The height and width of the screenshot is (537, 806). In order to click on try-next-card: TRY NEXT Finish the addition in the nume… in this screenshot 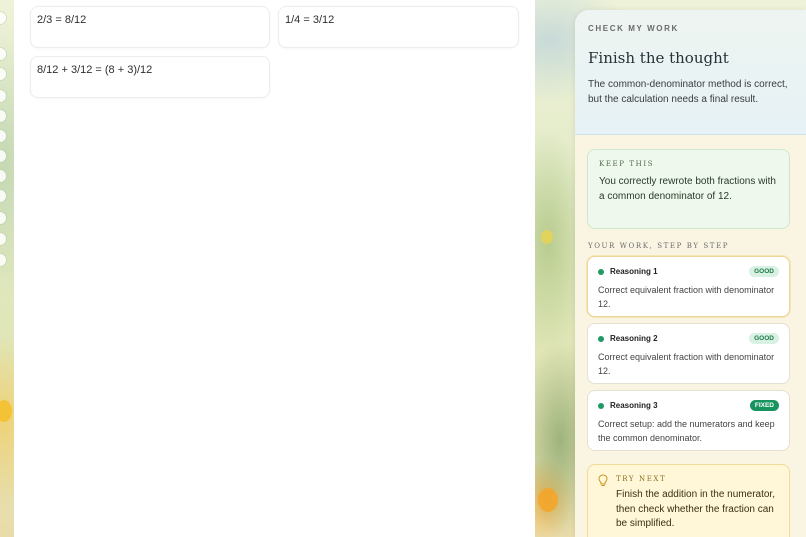, I will do `click(688, 500)`.